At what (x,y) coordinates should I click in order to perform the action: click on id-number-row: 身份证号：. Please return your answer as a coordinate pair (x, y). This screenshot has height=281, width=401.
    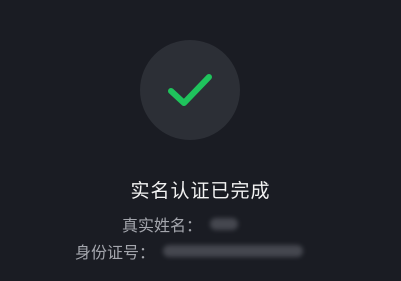
    Looking at the image, I should click on (189, 251).